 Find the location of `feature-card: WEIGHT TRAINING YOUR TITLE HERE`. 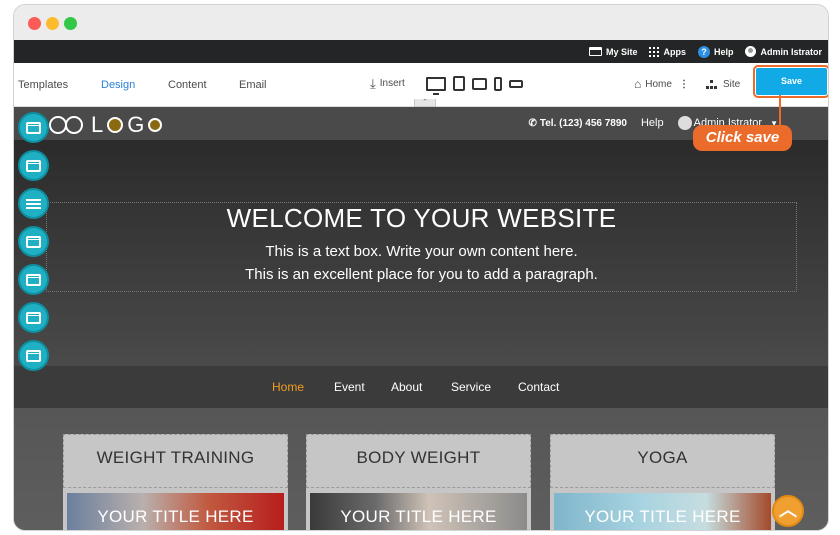

feature-card: WEIGHT TRAINING YOUR TITLE HERE is located at coordinates (175, 482).